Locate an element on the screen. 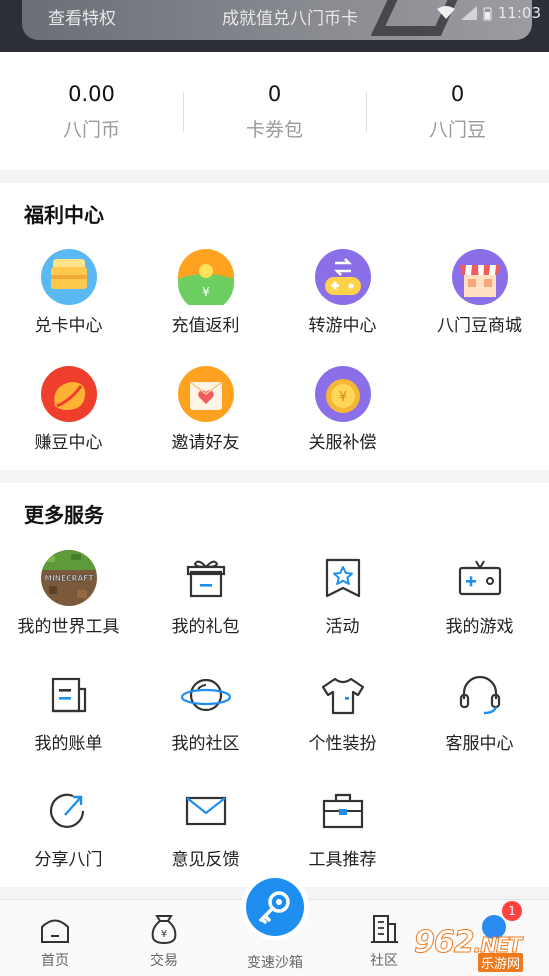  customer-service-label: 客服中心 is located at coordinates (479, 744).